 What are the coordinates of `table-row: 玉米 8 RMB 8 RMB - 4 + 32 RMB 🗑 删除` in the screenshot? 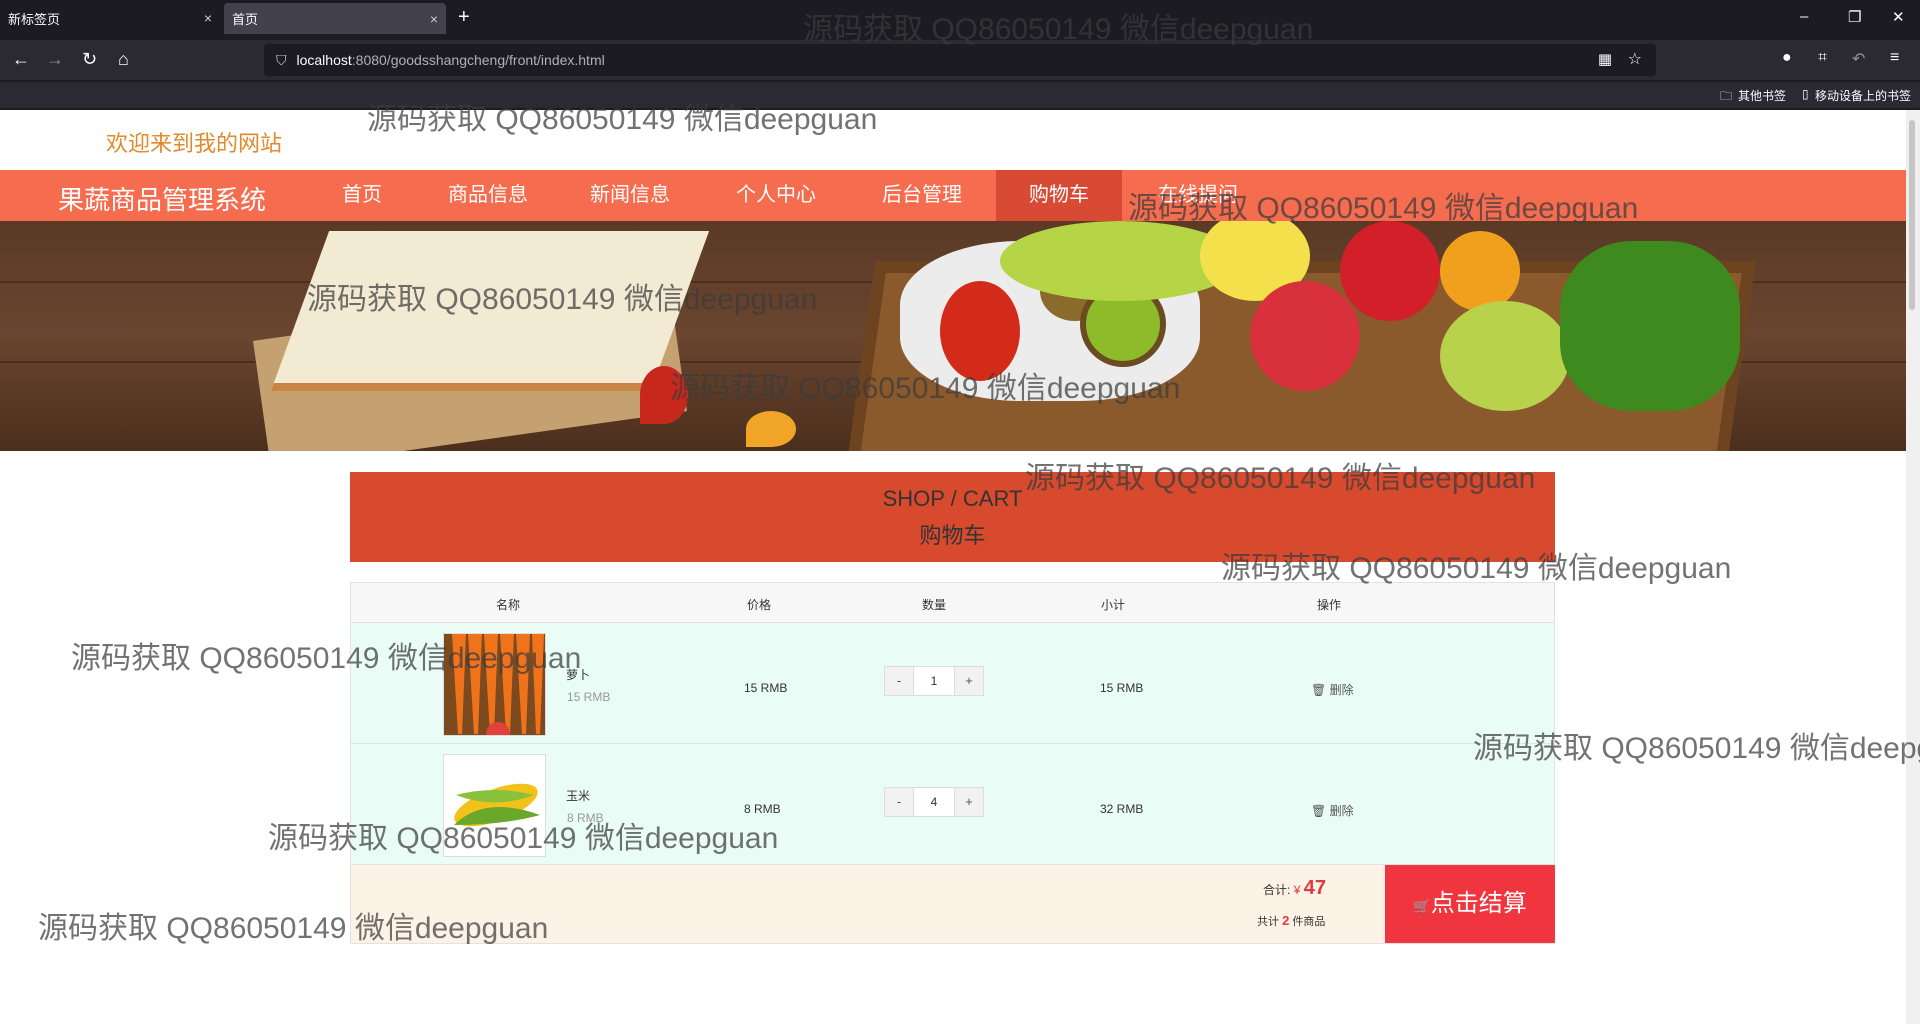 It's located at (952, 804).